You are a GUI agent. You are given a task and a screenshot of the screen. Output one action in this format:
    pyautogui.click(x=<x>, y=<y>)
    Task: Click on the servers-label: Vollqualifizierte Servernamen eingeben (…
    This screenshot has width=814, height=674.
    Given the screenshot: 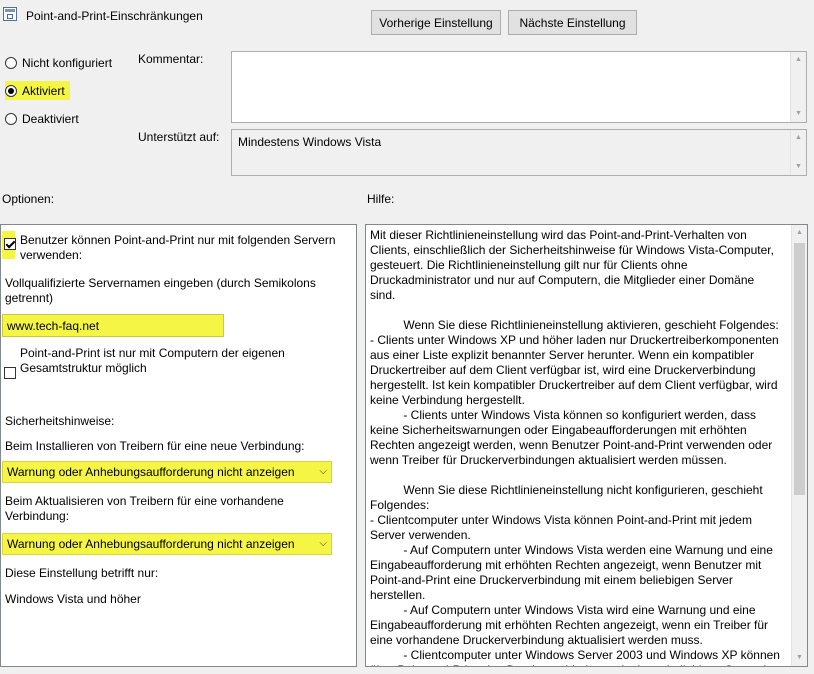 What is the action you would take?
    pyautogui.click(x=160, y=290)
    